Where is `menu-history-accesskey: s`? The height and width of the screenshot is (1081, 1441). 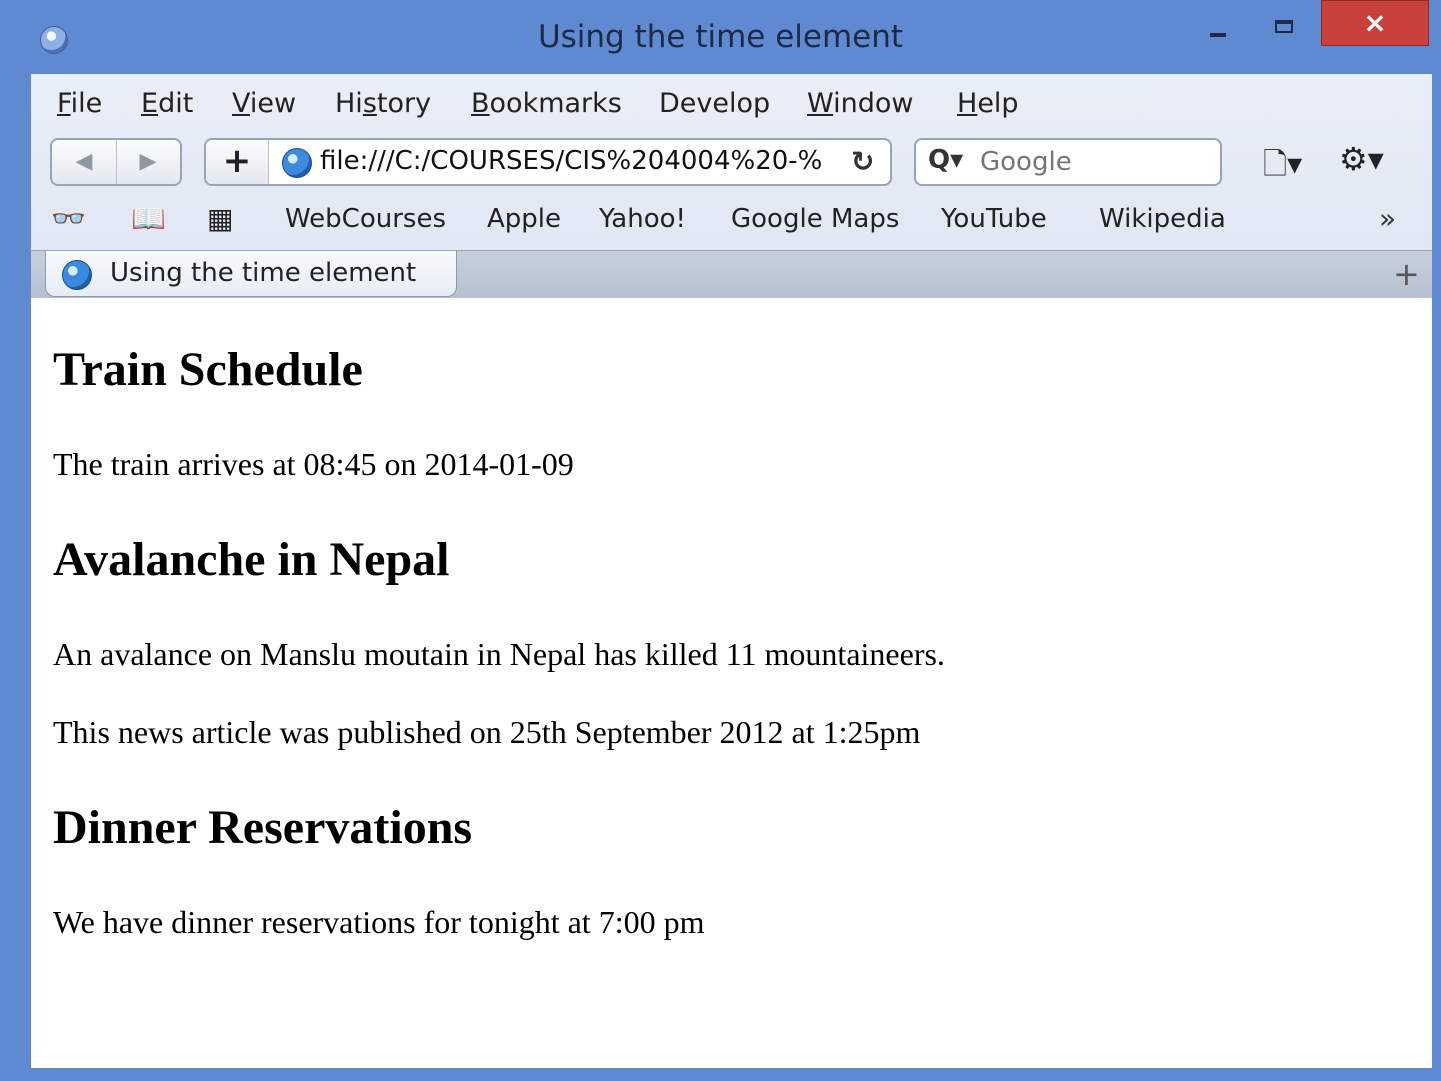
menu-history-accesskey: s is located at coordinates (369, 103).